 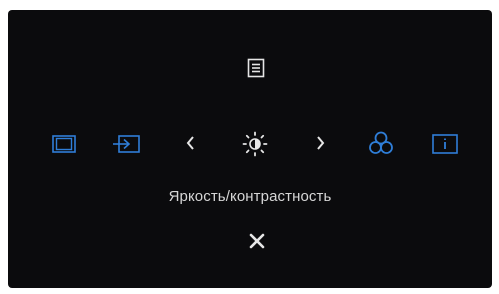 I want to click on chevron-left-icon, so click(x=191, y=143).